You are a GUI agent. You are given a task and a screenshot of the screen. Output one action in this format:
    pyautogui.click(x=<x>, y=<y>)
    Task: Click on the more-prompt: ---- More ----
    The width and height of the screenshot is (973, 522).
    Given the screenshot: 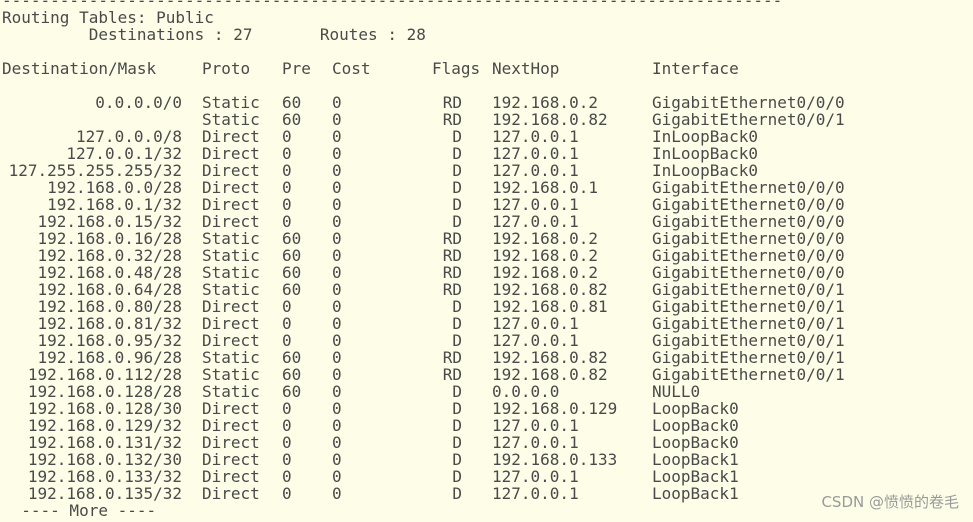 What is the action you would take?
    pyautogui.click(x=79, y=510)
    